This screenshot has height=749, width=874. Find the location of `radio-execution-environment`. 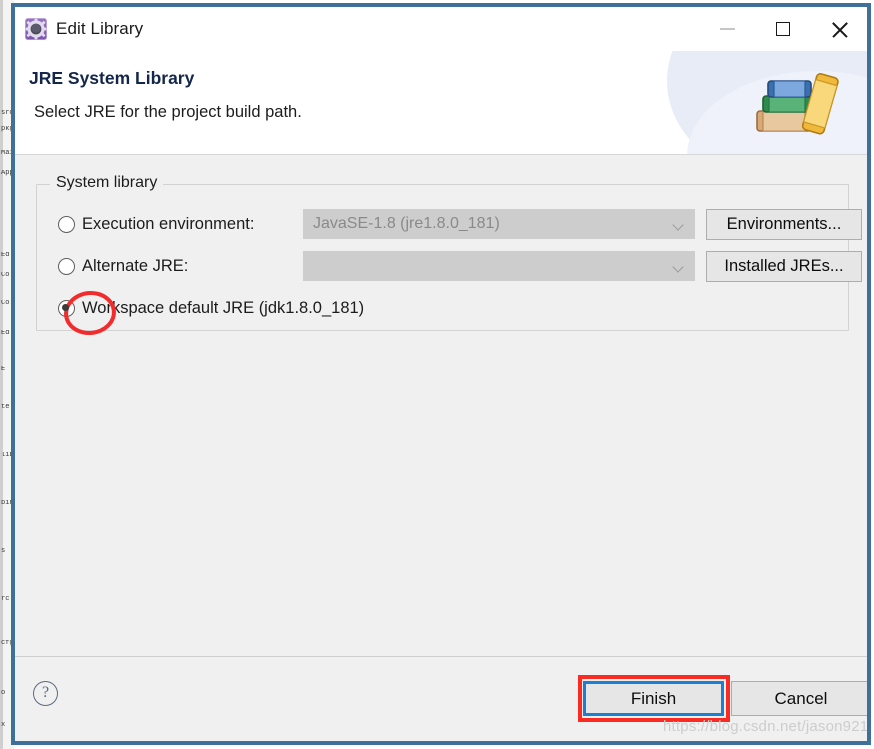

radio-execution-environment is located at coordinates (66, 224).